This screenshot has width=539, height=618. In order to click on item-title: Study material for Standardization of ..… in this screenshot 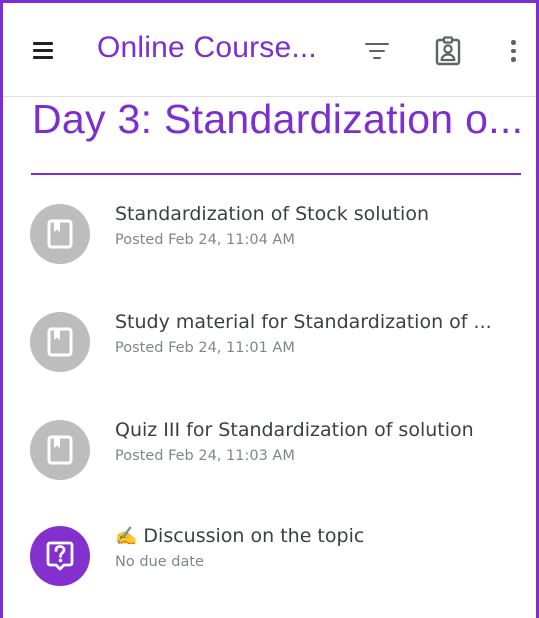, I will do `click(303, 322)`.